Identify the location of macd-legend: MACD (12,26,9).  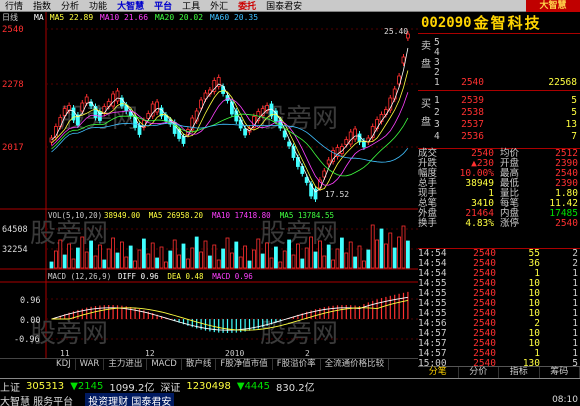
(79, 276).